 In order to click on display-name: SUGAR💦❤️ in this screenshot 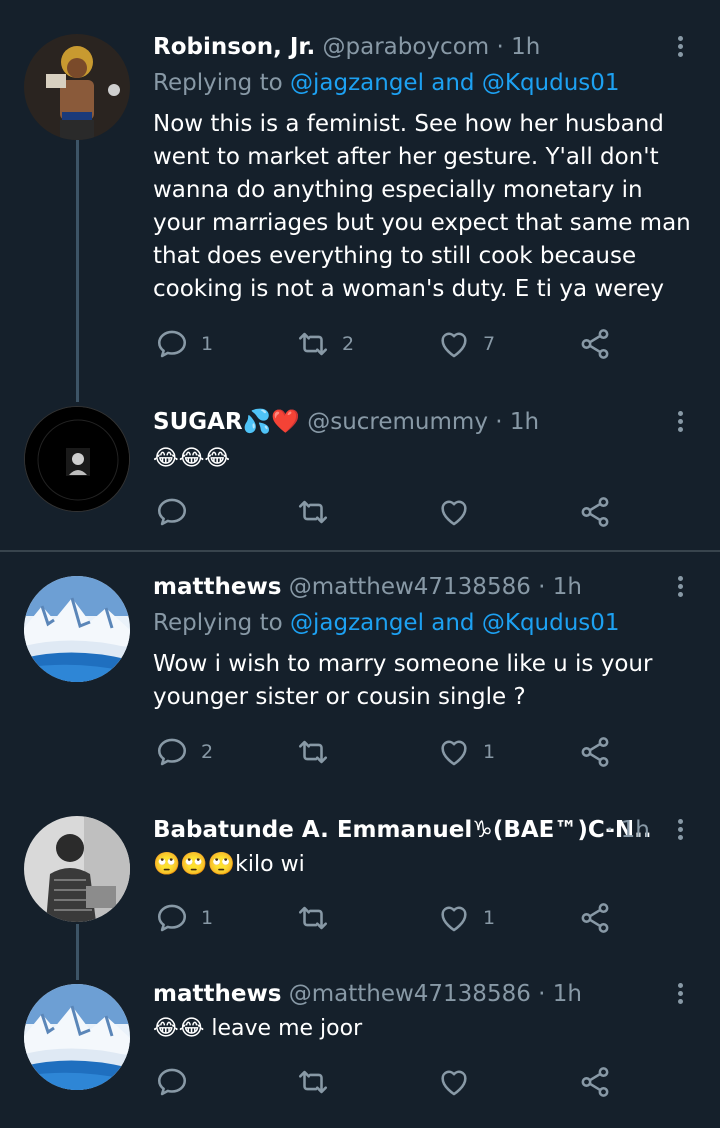, I will do `click(226, 422)`.